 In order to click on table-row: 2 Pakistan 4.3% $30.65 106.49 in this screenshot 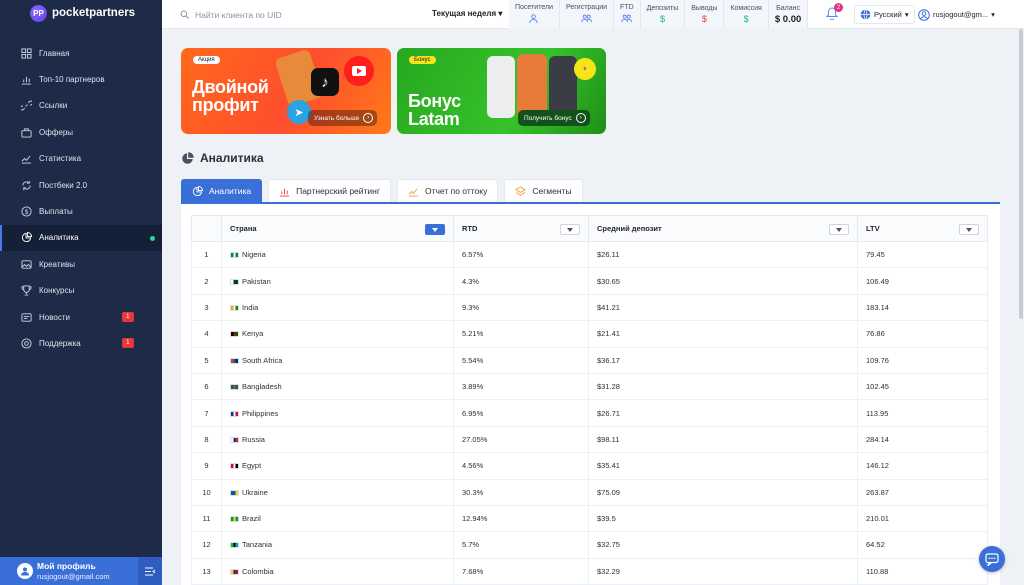, I will do `click(589, 281)`.